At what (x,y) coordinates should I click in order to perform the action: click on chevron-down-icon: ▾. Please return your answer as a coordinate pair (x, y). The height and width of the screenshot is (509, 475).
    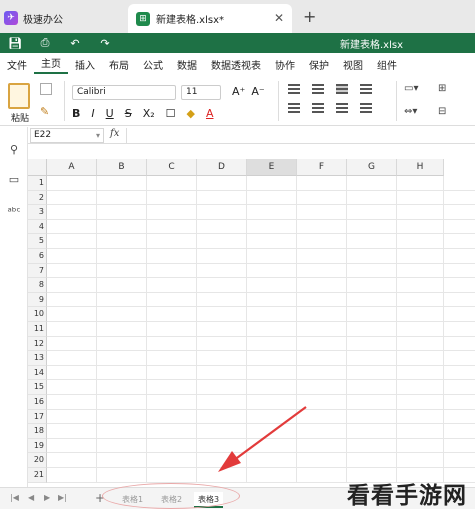
    Looking at the image, I should click on (98, 135).